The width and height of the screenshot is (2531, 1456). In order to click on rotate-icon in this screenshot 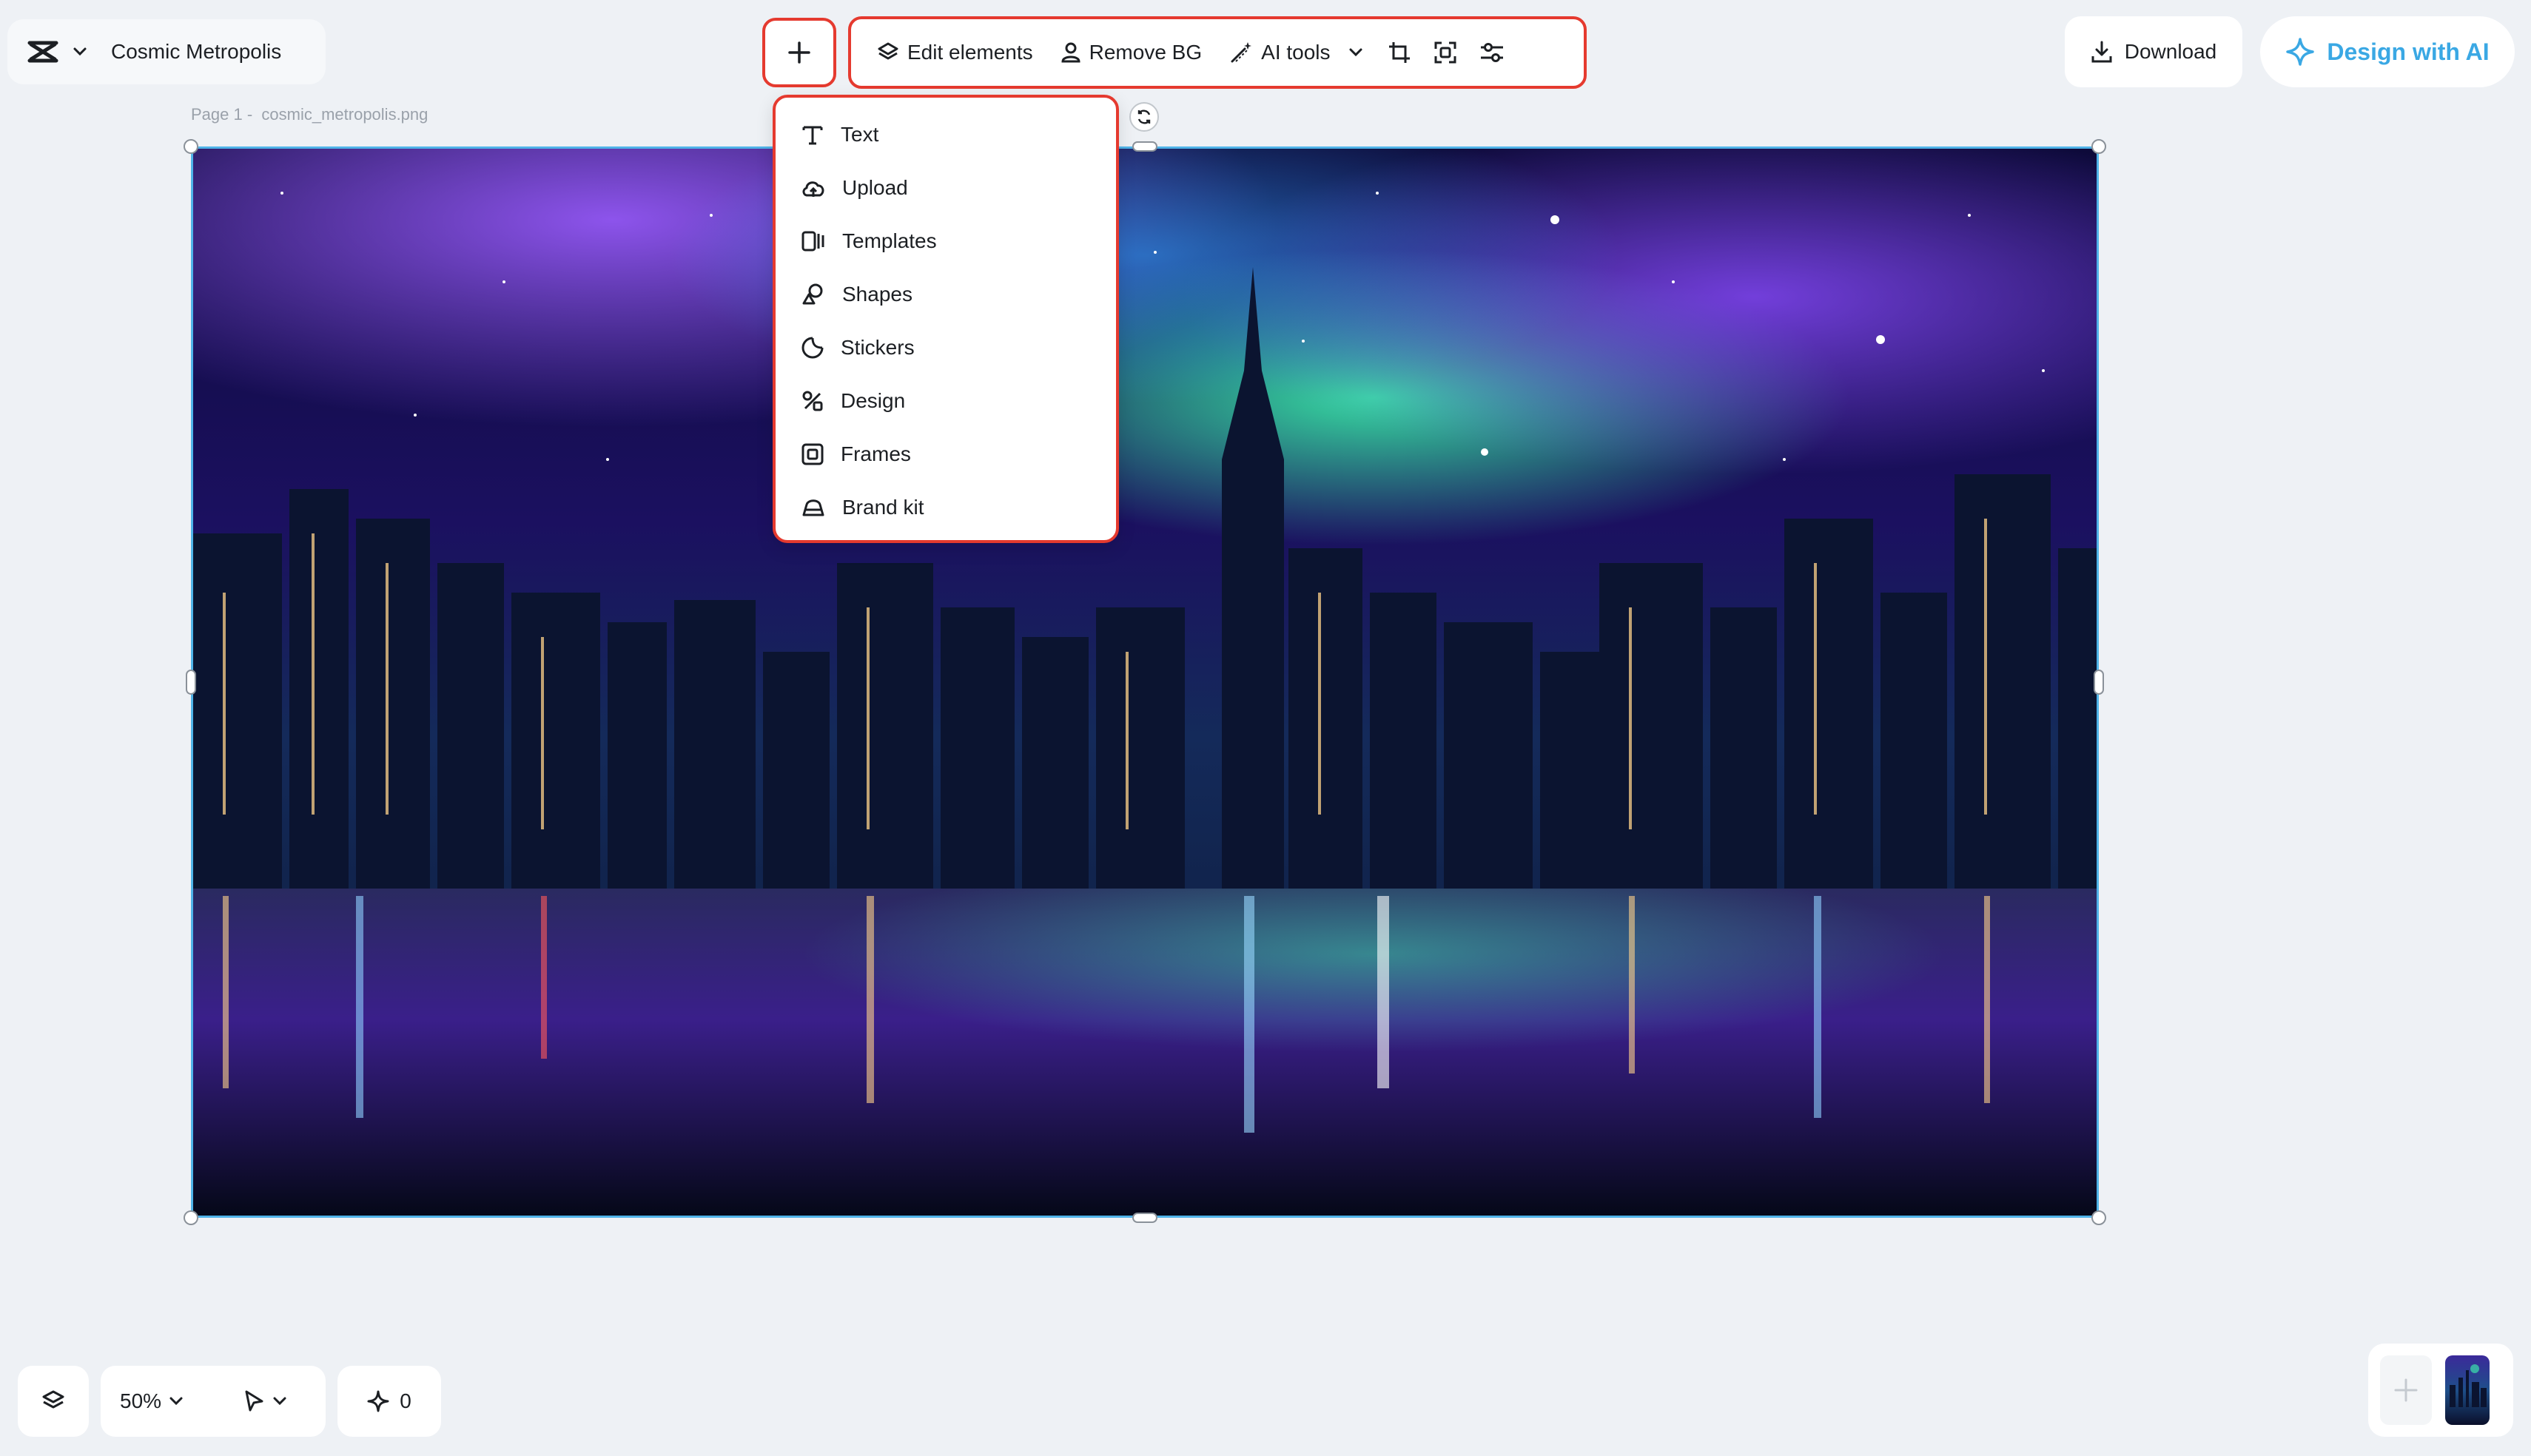, I will do `click(1144, 117)`.